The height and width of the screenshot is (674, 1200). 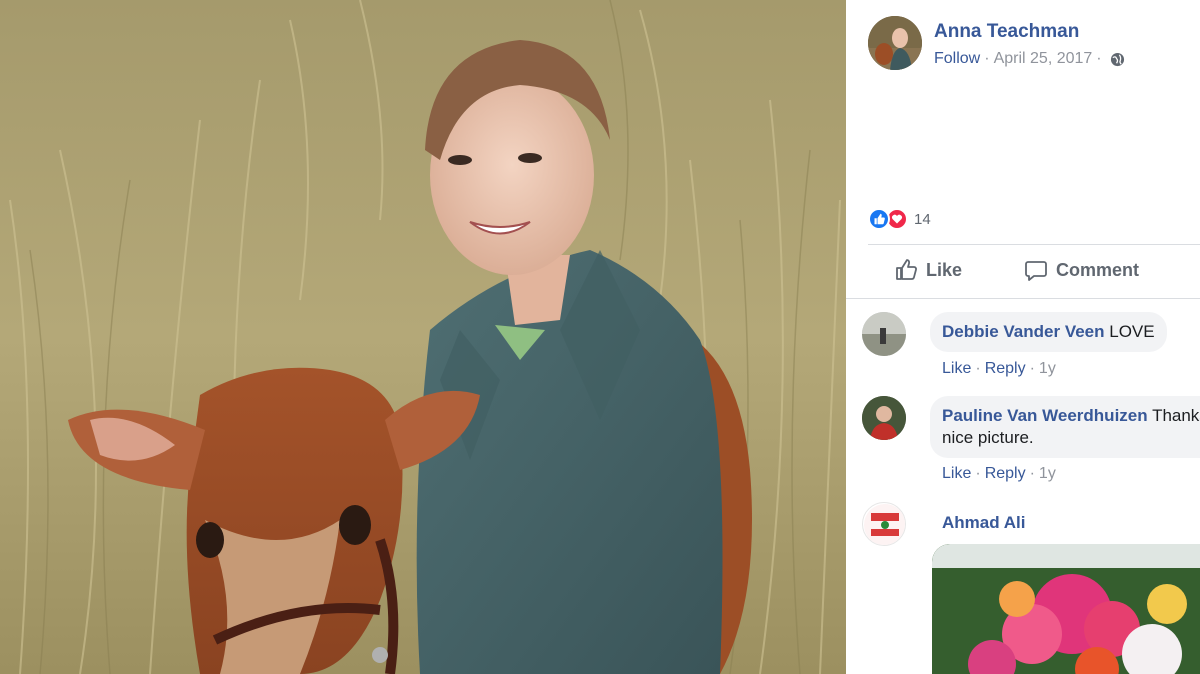 I want to click on post-meta: Follow · April 25, 2017 ·, so click(x=1029, y=59).